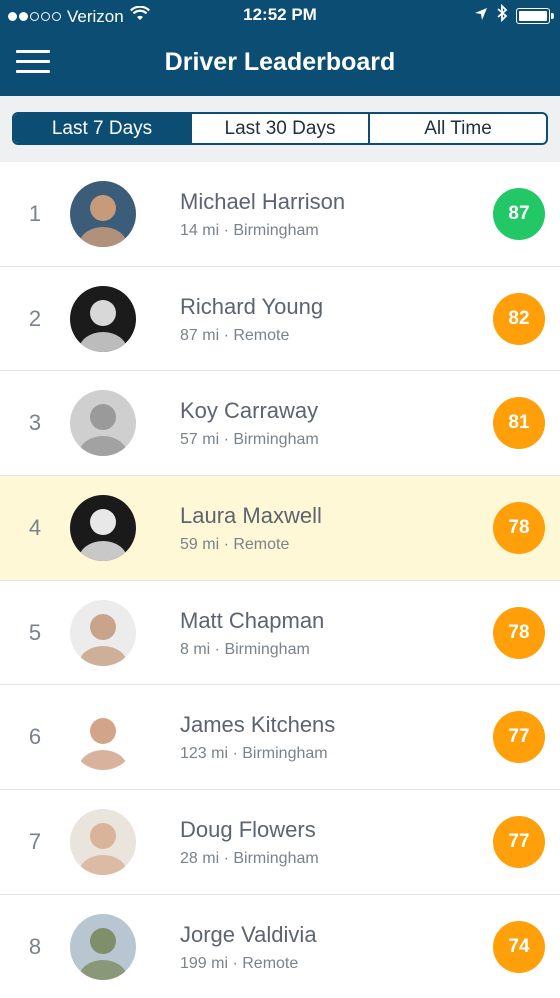 This screenshot has height=998, width=560. What do you see at coordinates (248, 934) in the screenshot?
I see `driver-name: Jorge Valdivia` at bounding box center [248, 934].